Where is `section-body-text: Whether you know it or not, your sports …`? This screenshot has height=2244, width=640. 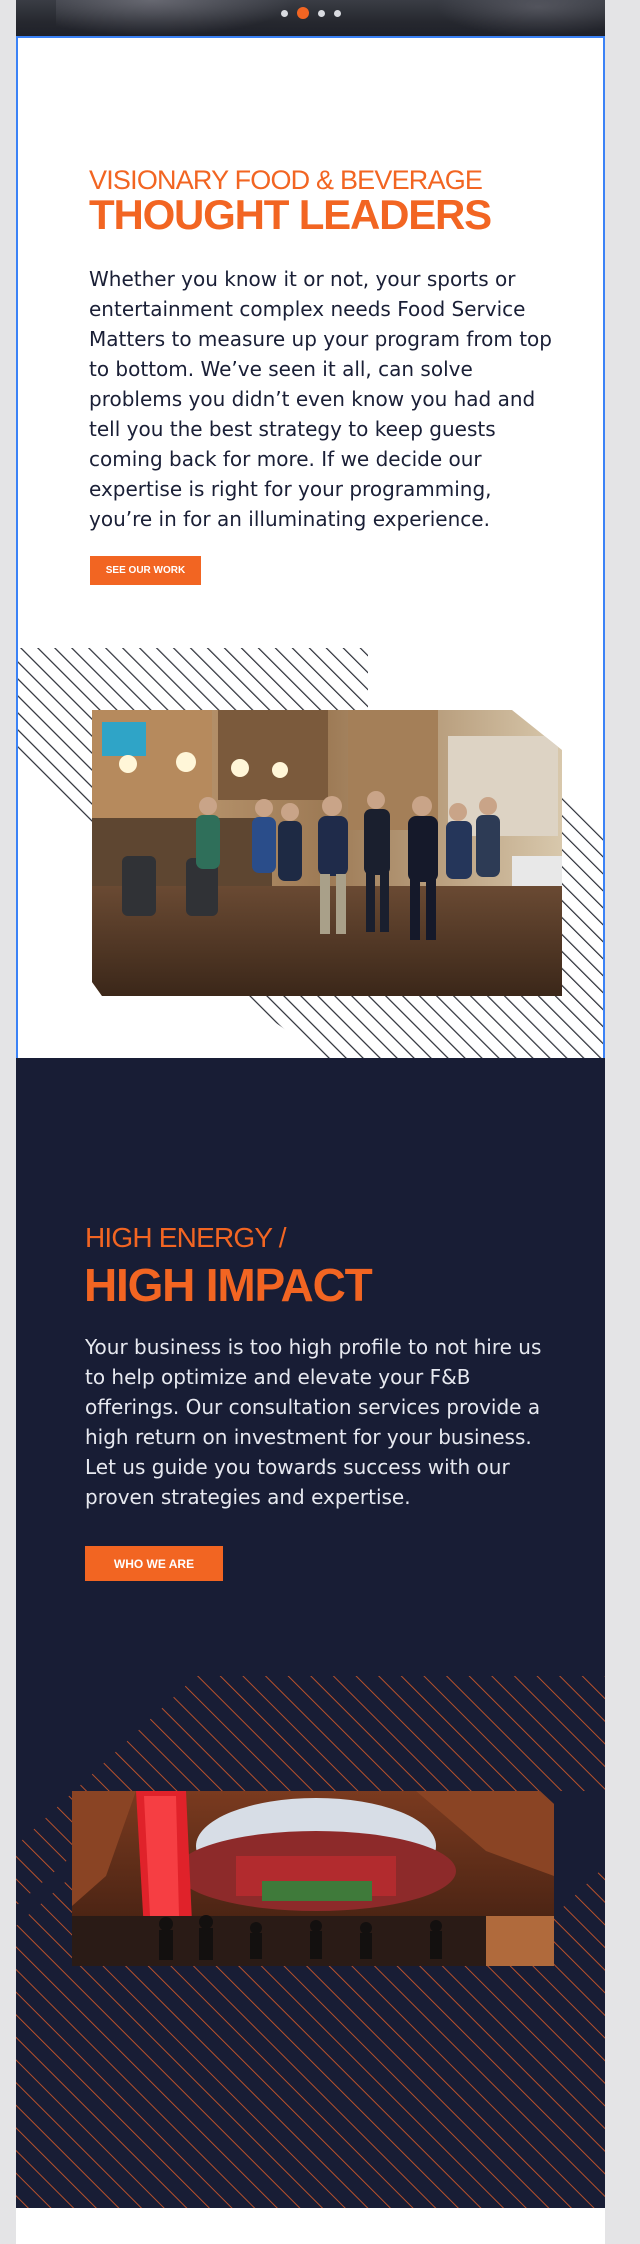
section-body-text: Whether you know it or not, your sports … is located at coordinates (320, 399).